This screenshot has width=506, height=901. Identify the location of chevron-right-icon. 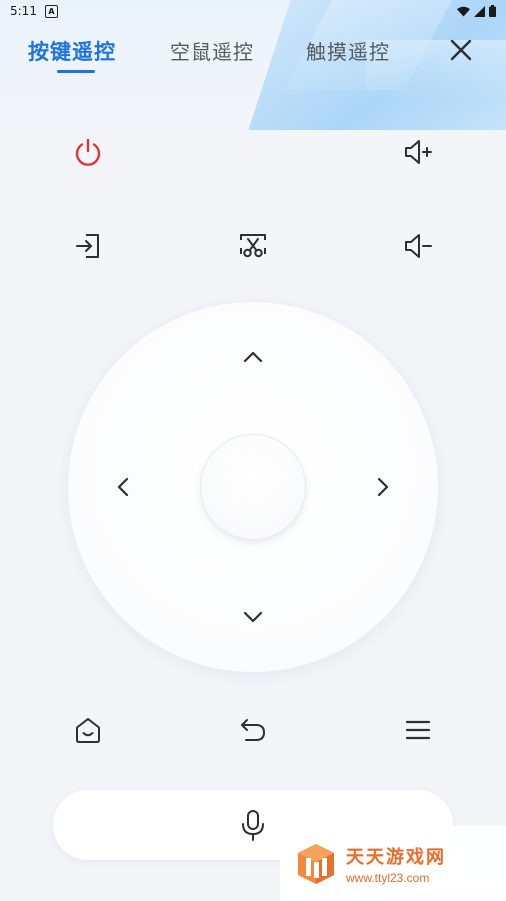
(383, 487).